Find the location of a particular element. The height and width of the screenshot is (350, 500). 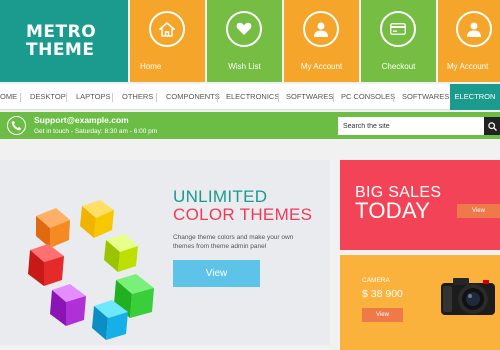

nav-item-others: OTHERS is located at coordinates (137, 97).